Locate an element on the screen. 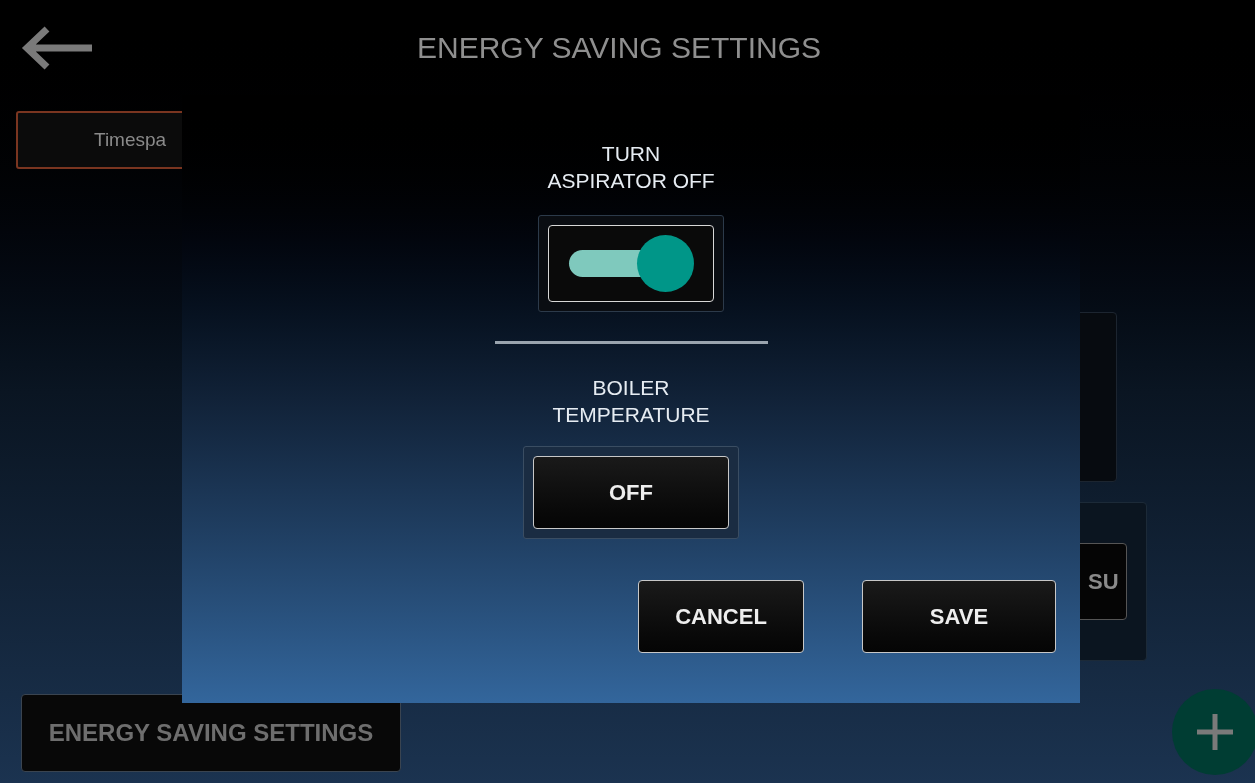 The width and height of the screenshot is (1255, 783). dialog-button: CANCEL is located at coordinates (721, 616).